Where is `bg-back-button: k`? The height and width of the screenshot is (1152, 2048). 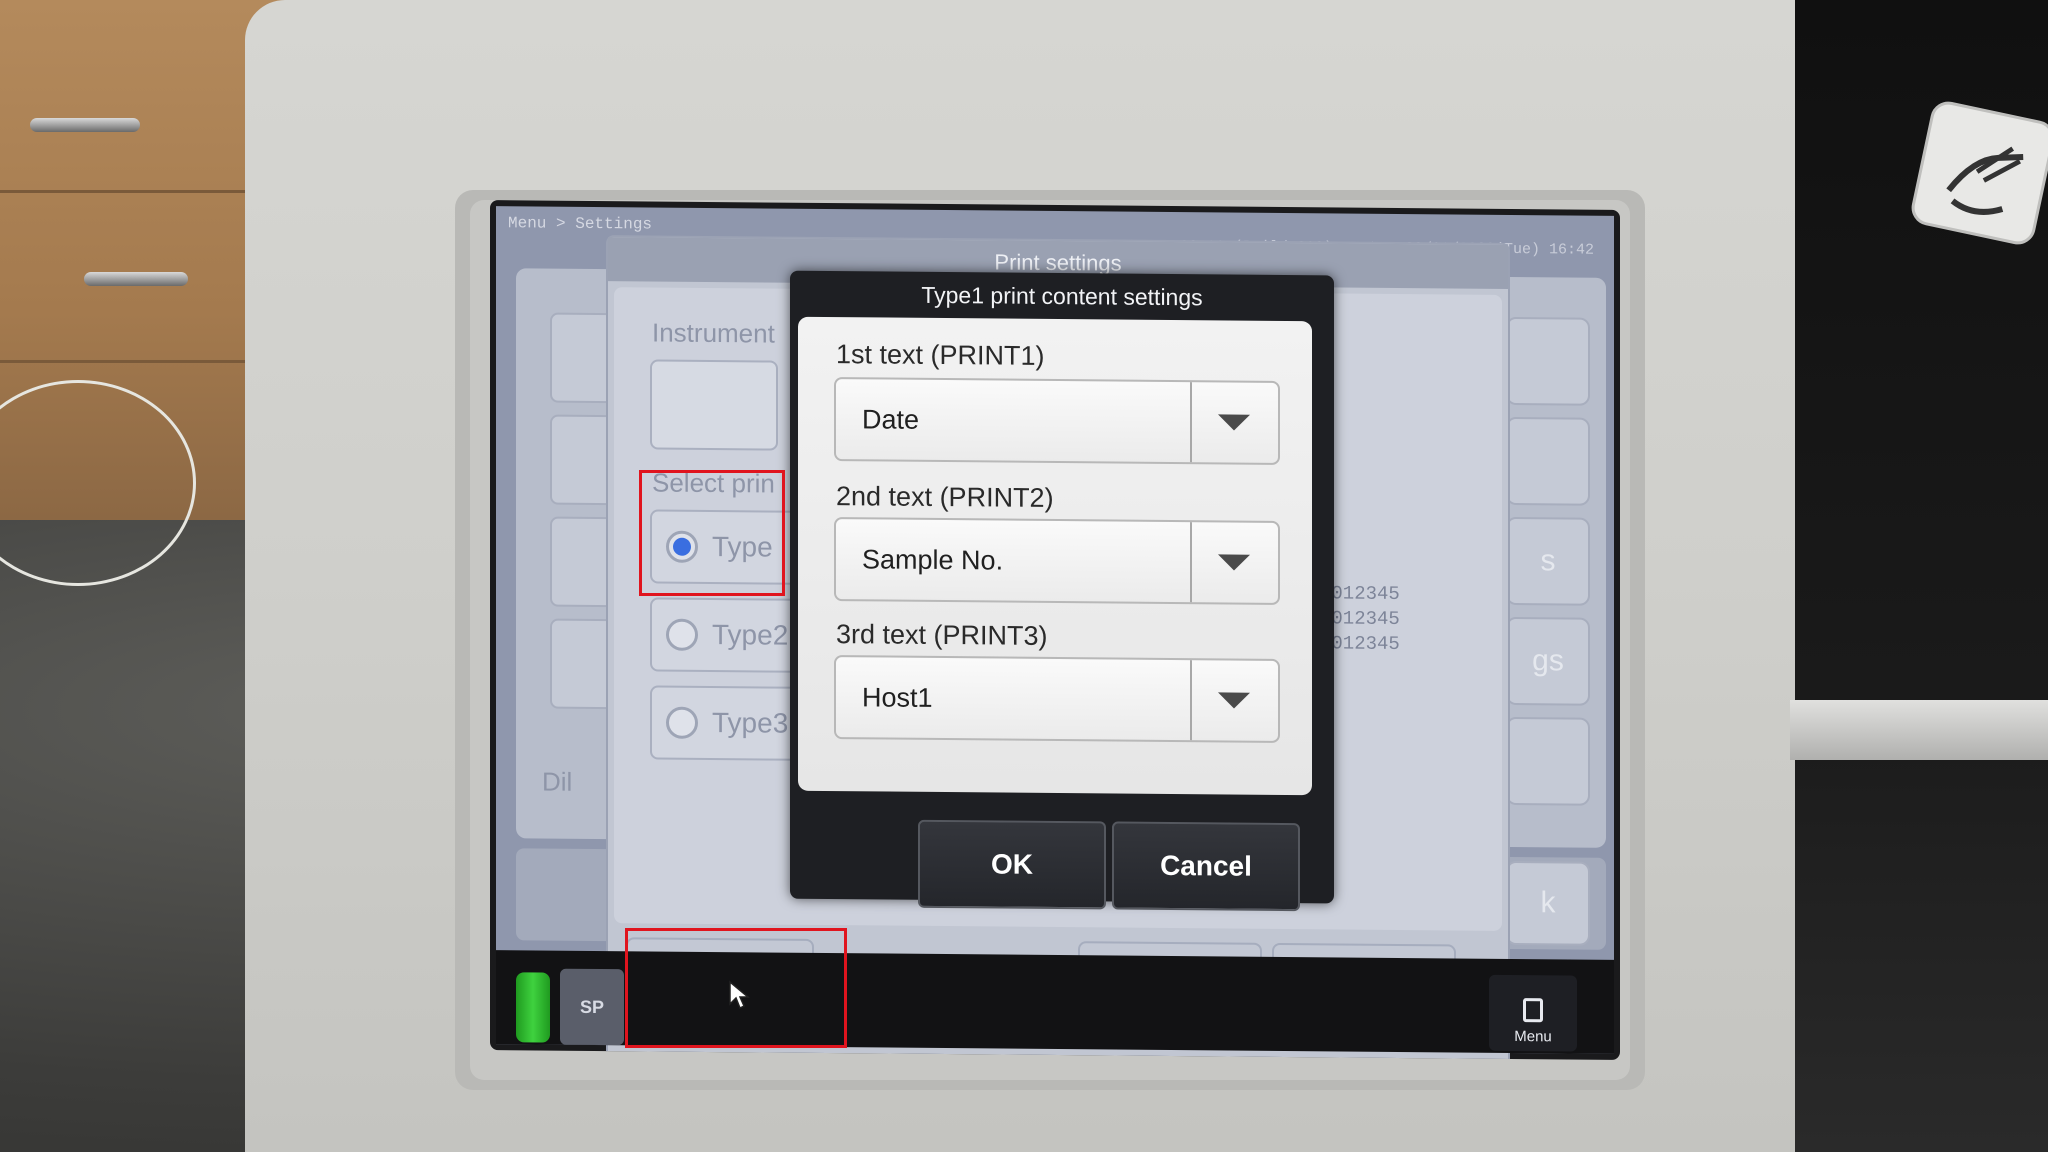 bg-back-button: k is located at coordinates (1548, 903).